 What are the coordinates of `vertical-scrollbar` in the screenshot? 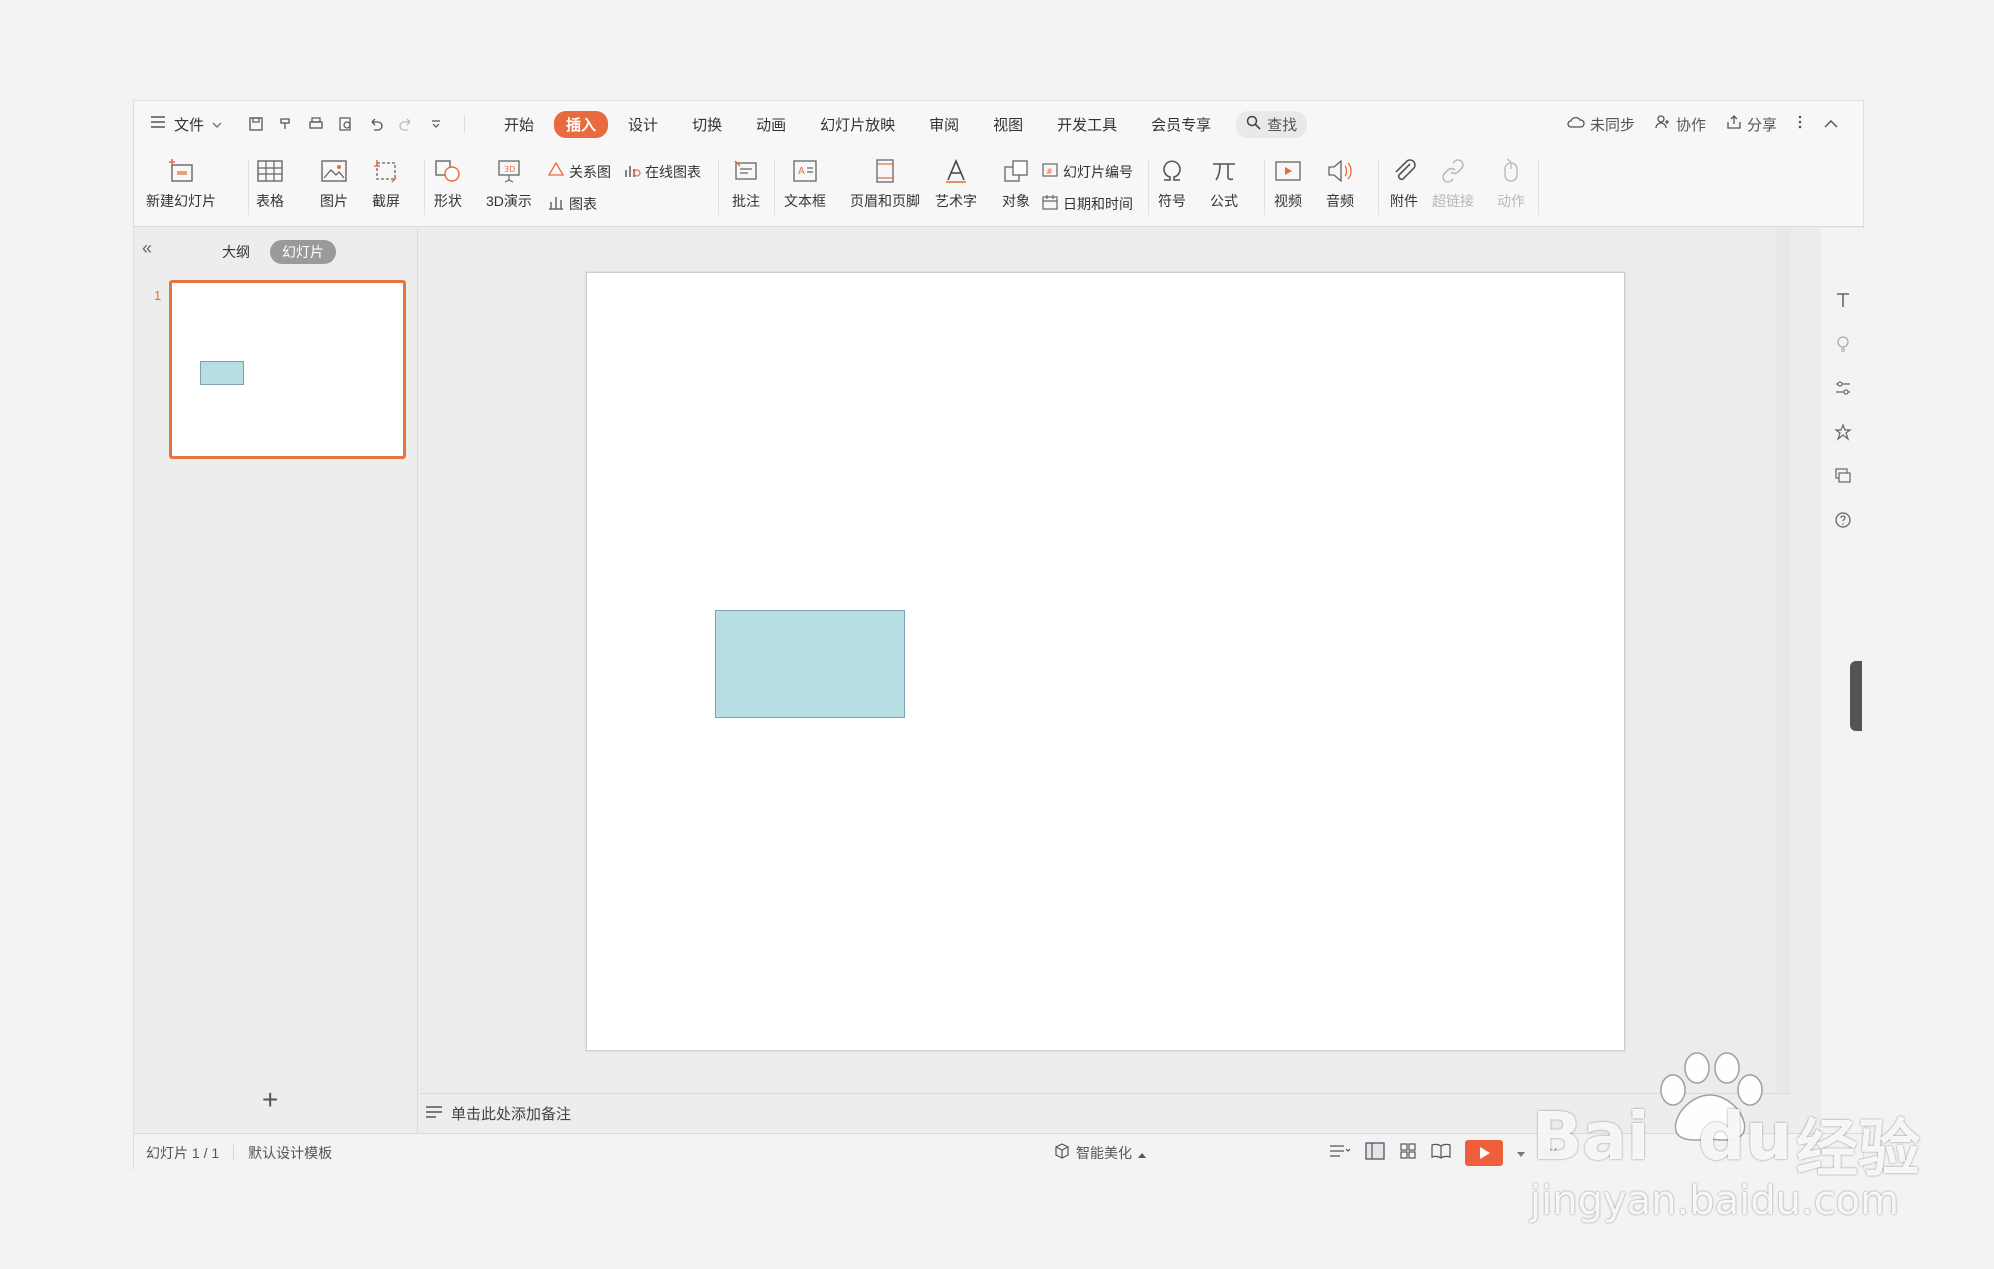 It's located at (1783, 660).